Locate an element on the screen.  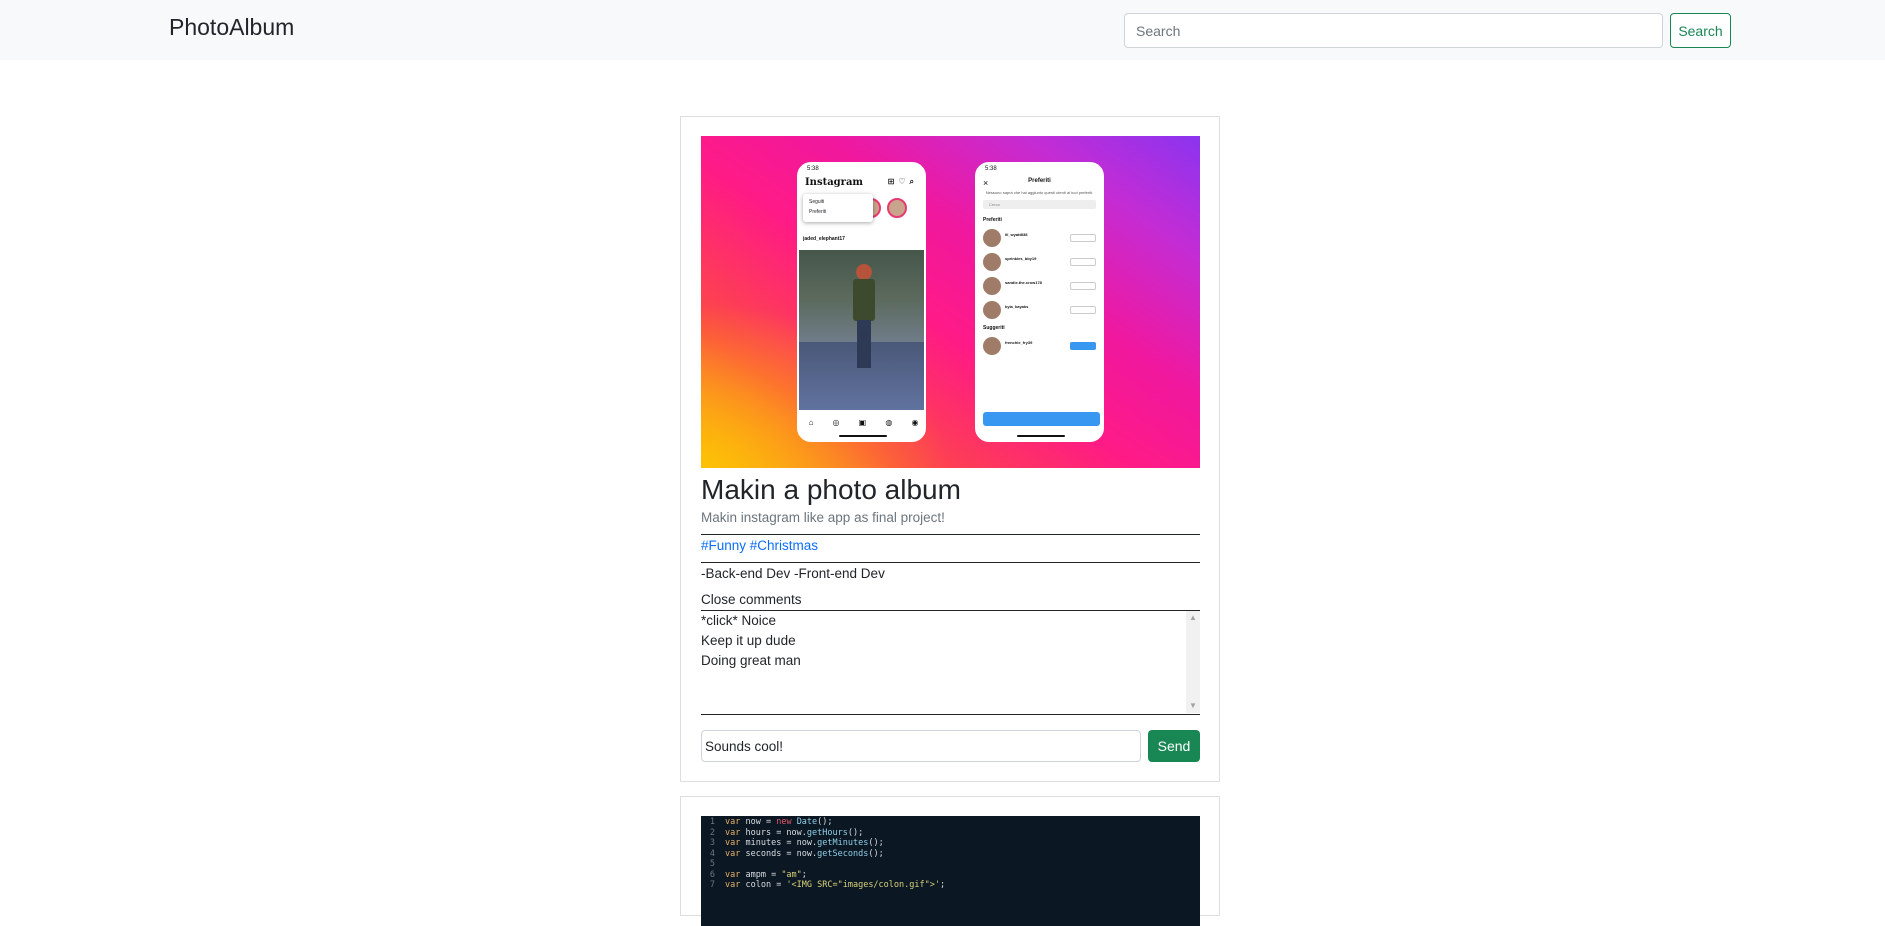
instagram-logo: Instagram is located at coordinates (834, 182).